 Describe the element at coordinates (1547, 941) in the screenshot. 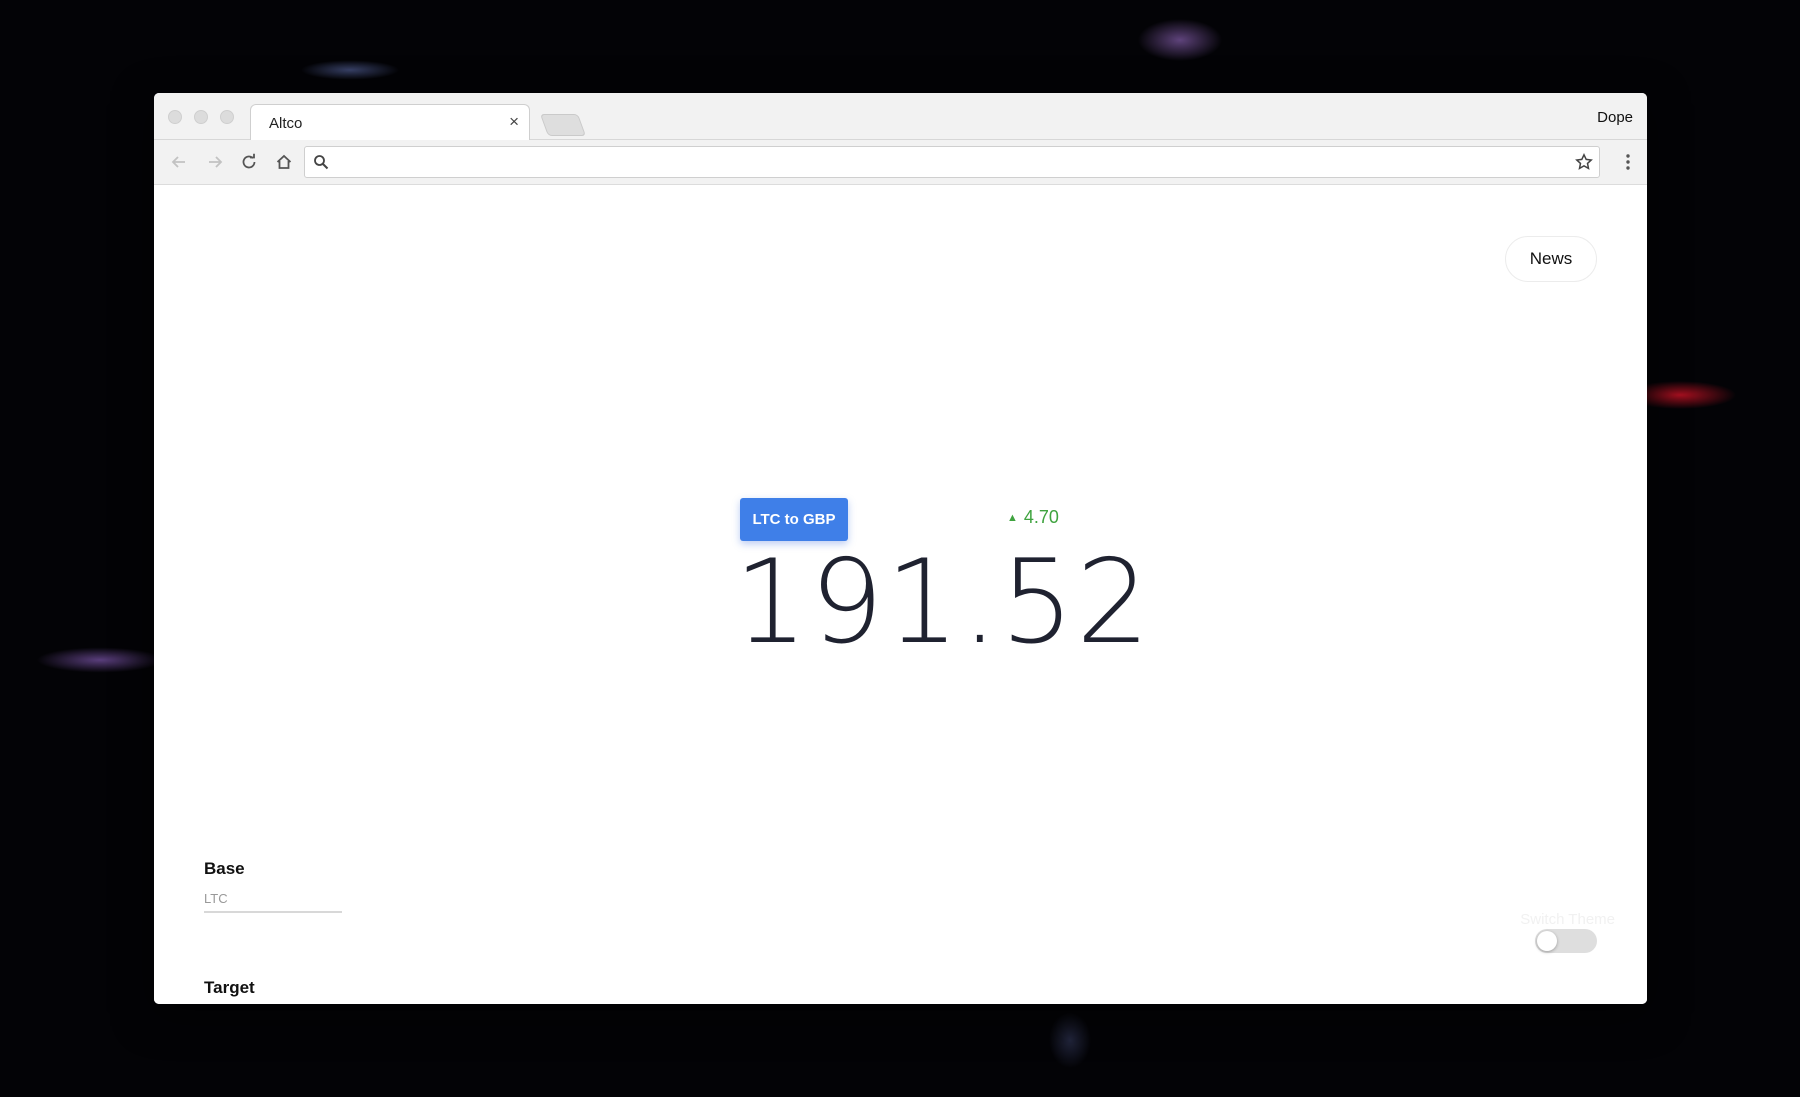

I see `toggle-knob` at that location.